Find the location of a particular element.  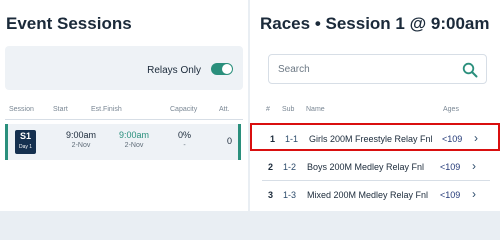

race-number: 3 is located at coordinates (271, 195).